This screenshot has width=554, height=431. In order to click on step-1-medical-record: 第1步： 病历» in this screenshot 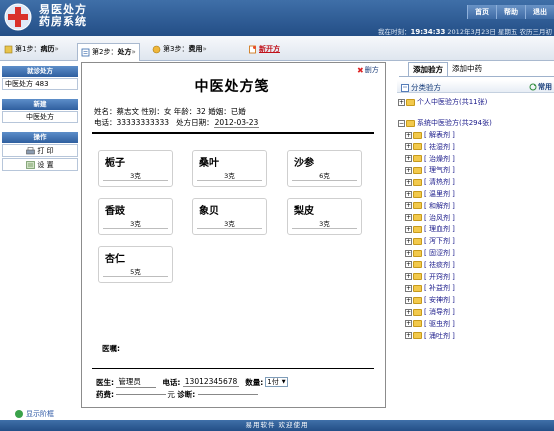, I will do `click(31, 49)`.